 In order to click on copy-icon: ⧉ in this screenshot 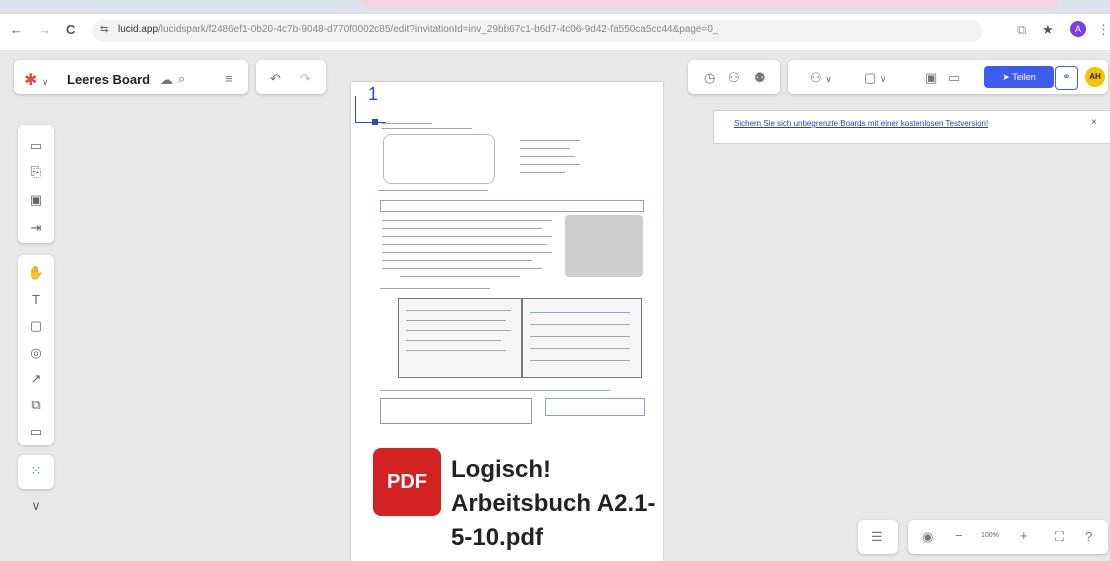, I will do `click(36, 405)`.